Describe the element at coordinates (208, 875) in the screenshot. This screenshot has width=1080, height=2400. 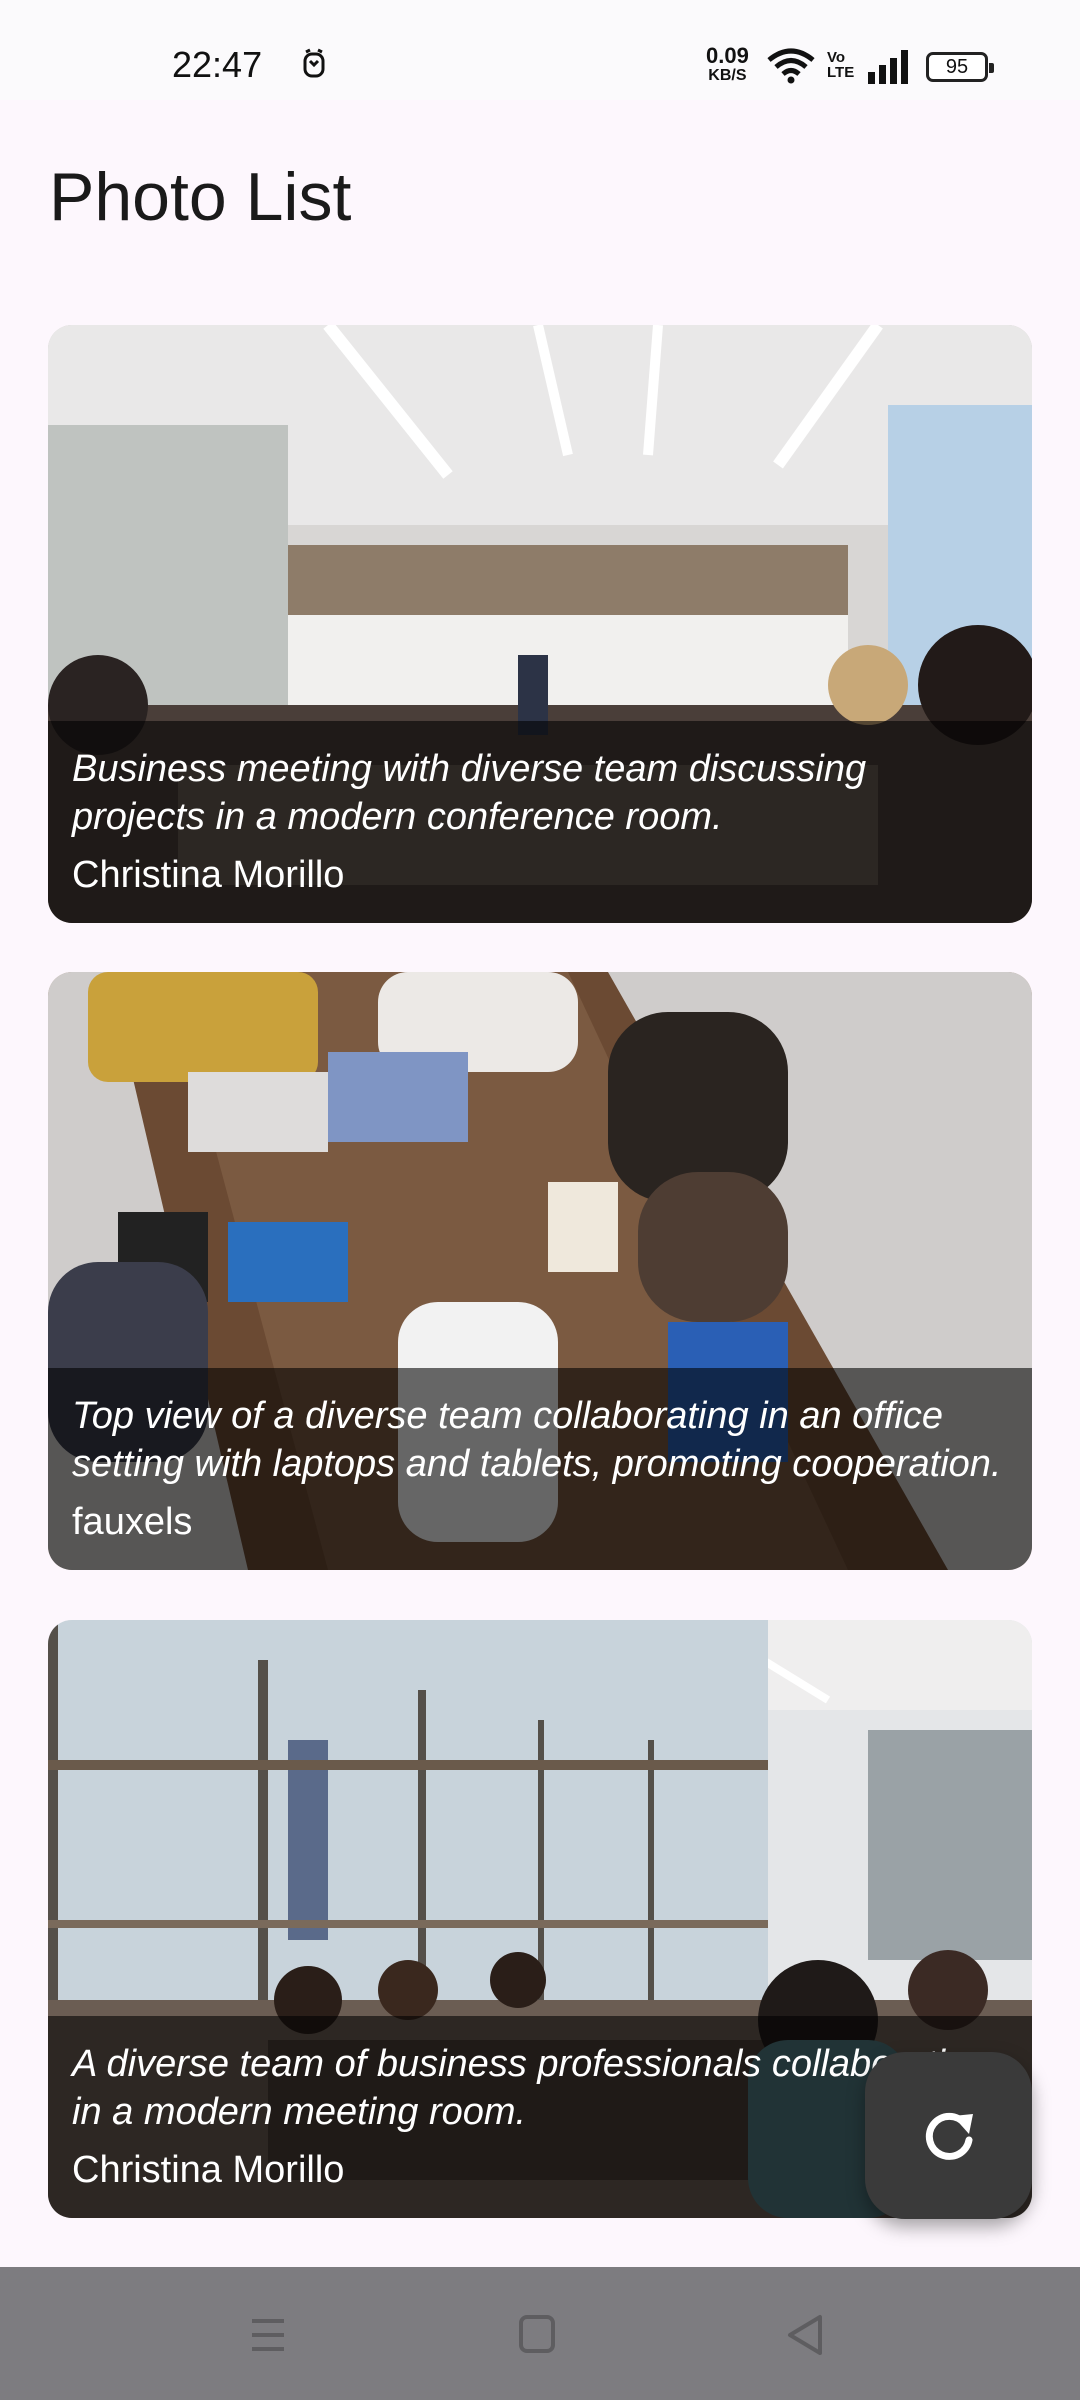
I see `photo-author: Christina Morillo` at that location.